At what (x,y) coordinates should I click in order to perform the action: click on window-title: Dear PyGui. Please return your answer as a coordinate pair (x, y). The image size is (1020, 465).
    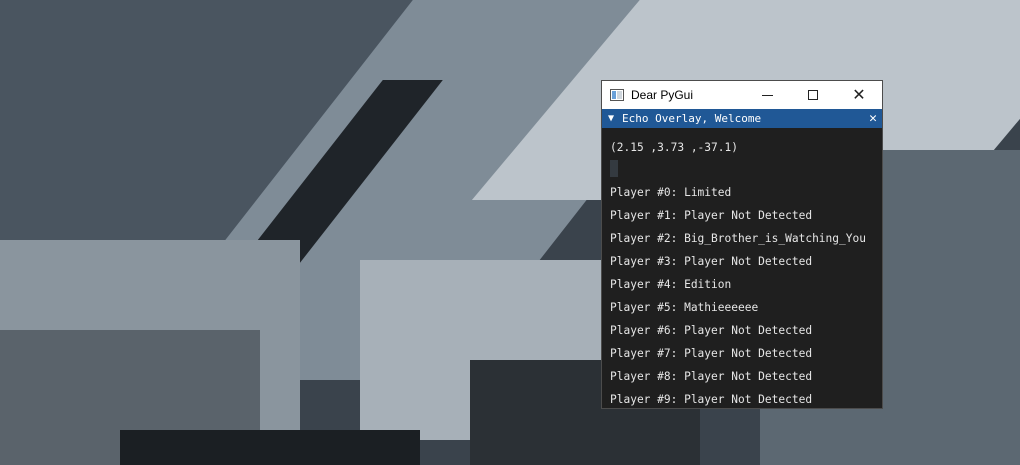
    Looking at the image, I should click on (662, 95).